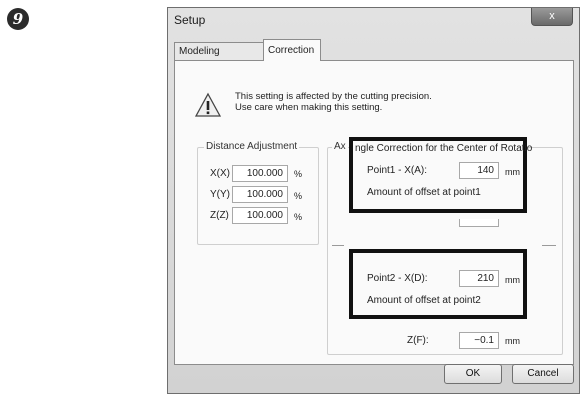 This screenshot has height=397, width=582. What do you see at coordinates (473, 374) in the screenshot?
I see `ok-button: OK` at bounding box center [473, 374].